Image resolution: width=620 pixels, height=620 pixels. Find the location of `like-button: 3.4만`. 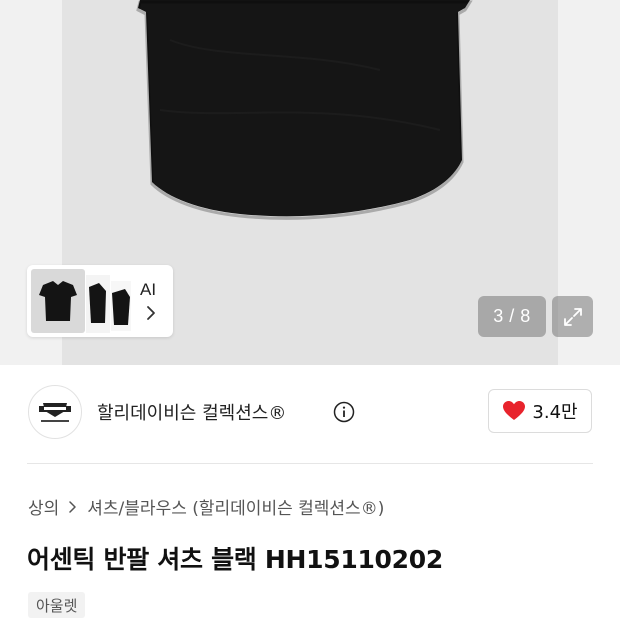

like-button: 3.4만 is located at coordinates (540, 411).